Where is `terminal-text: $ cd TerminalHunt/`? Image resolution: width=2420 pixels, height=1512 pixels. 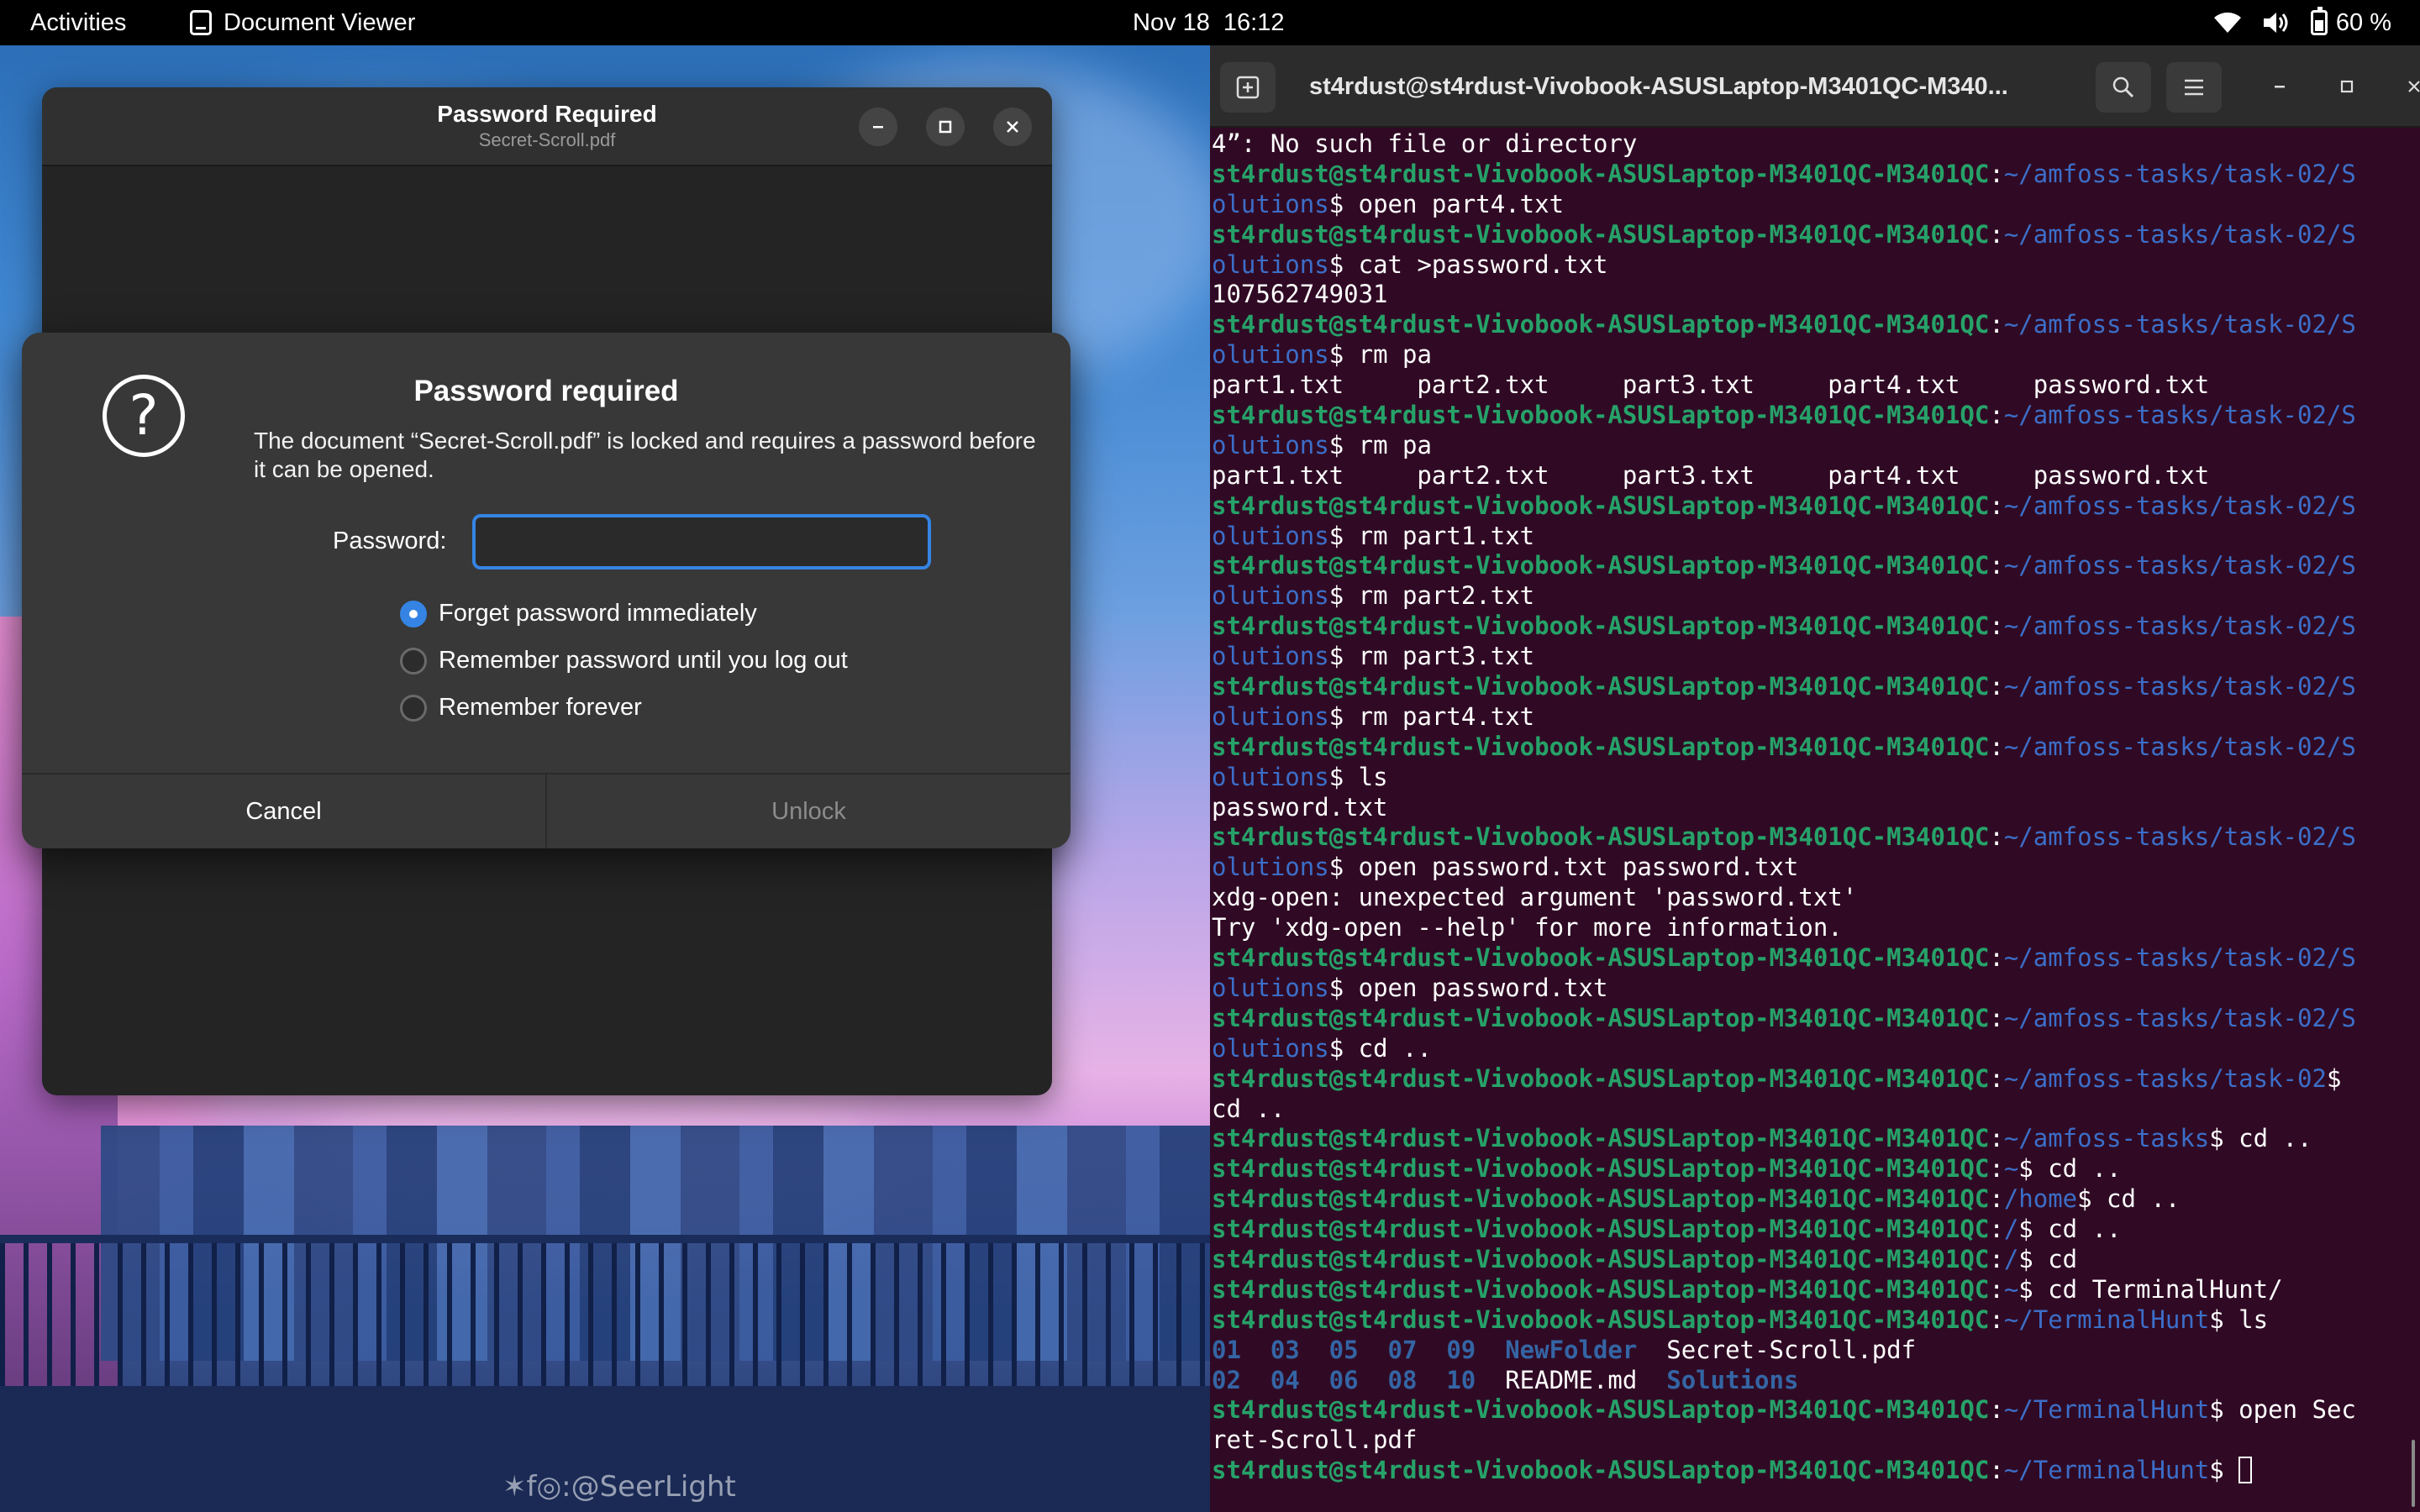 terminal-text: $ cd TerminalHunt/ is located at coordinates (2150, 1289).